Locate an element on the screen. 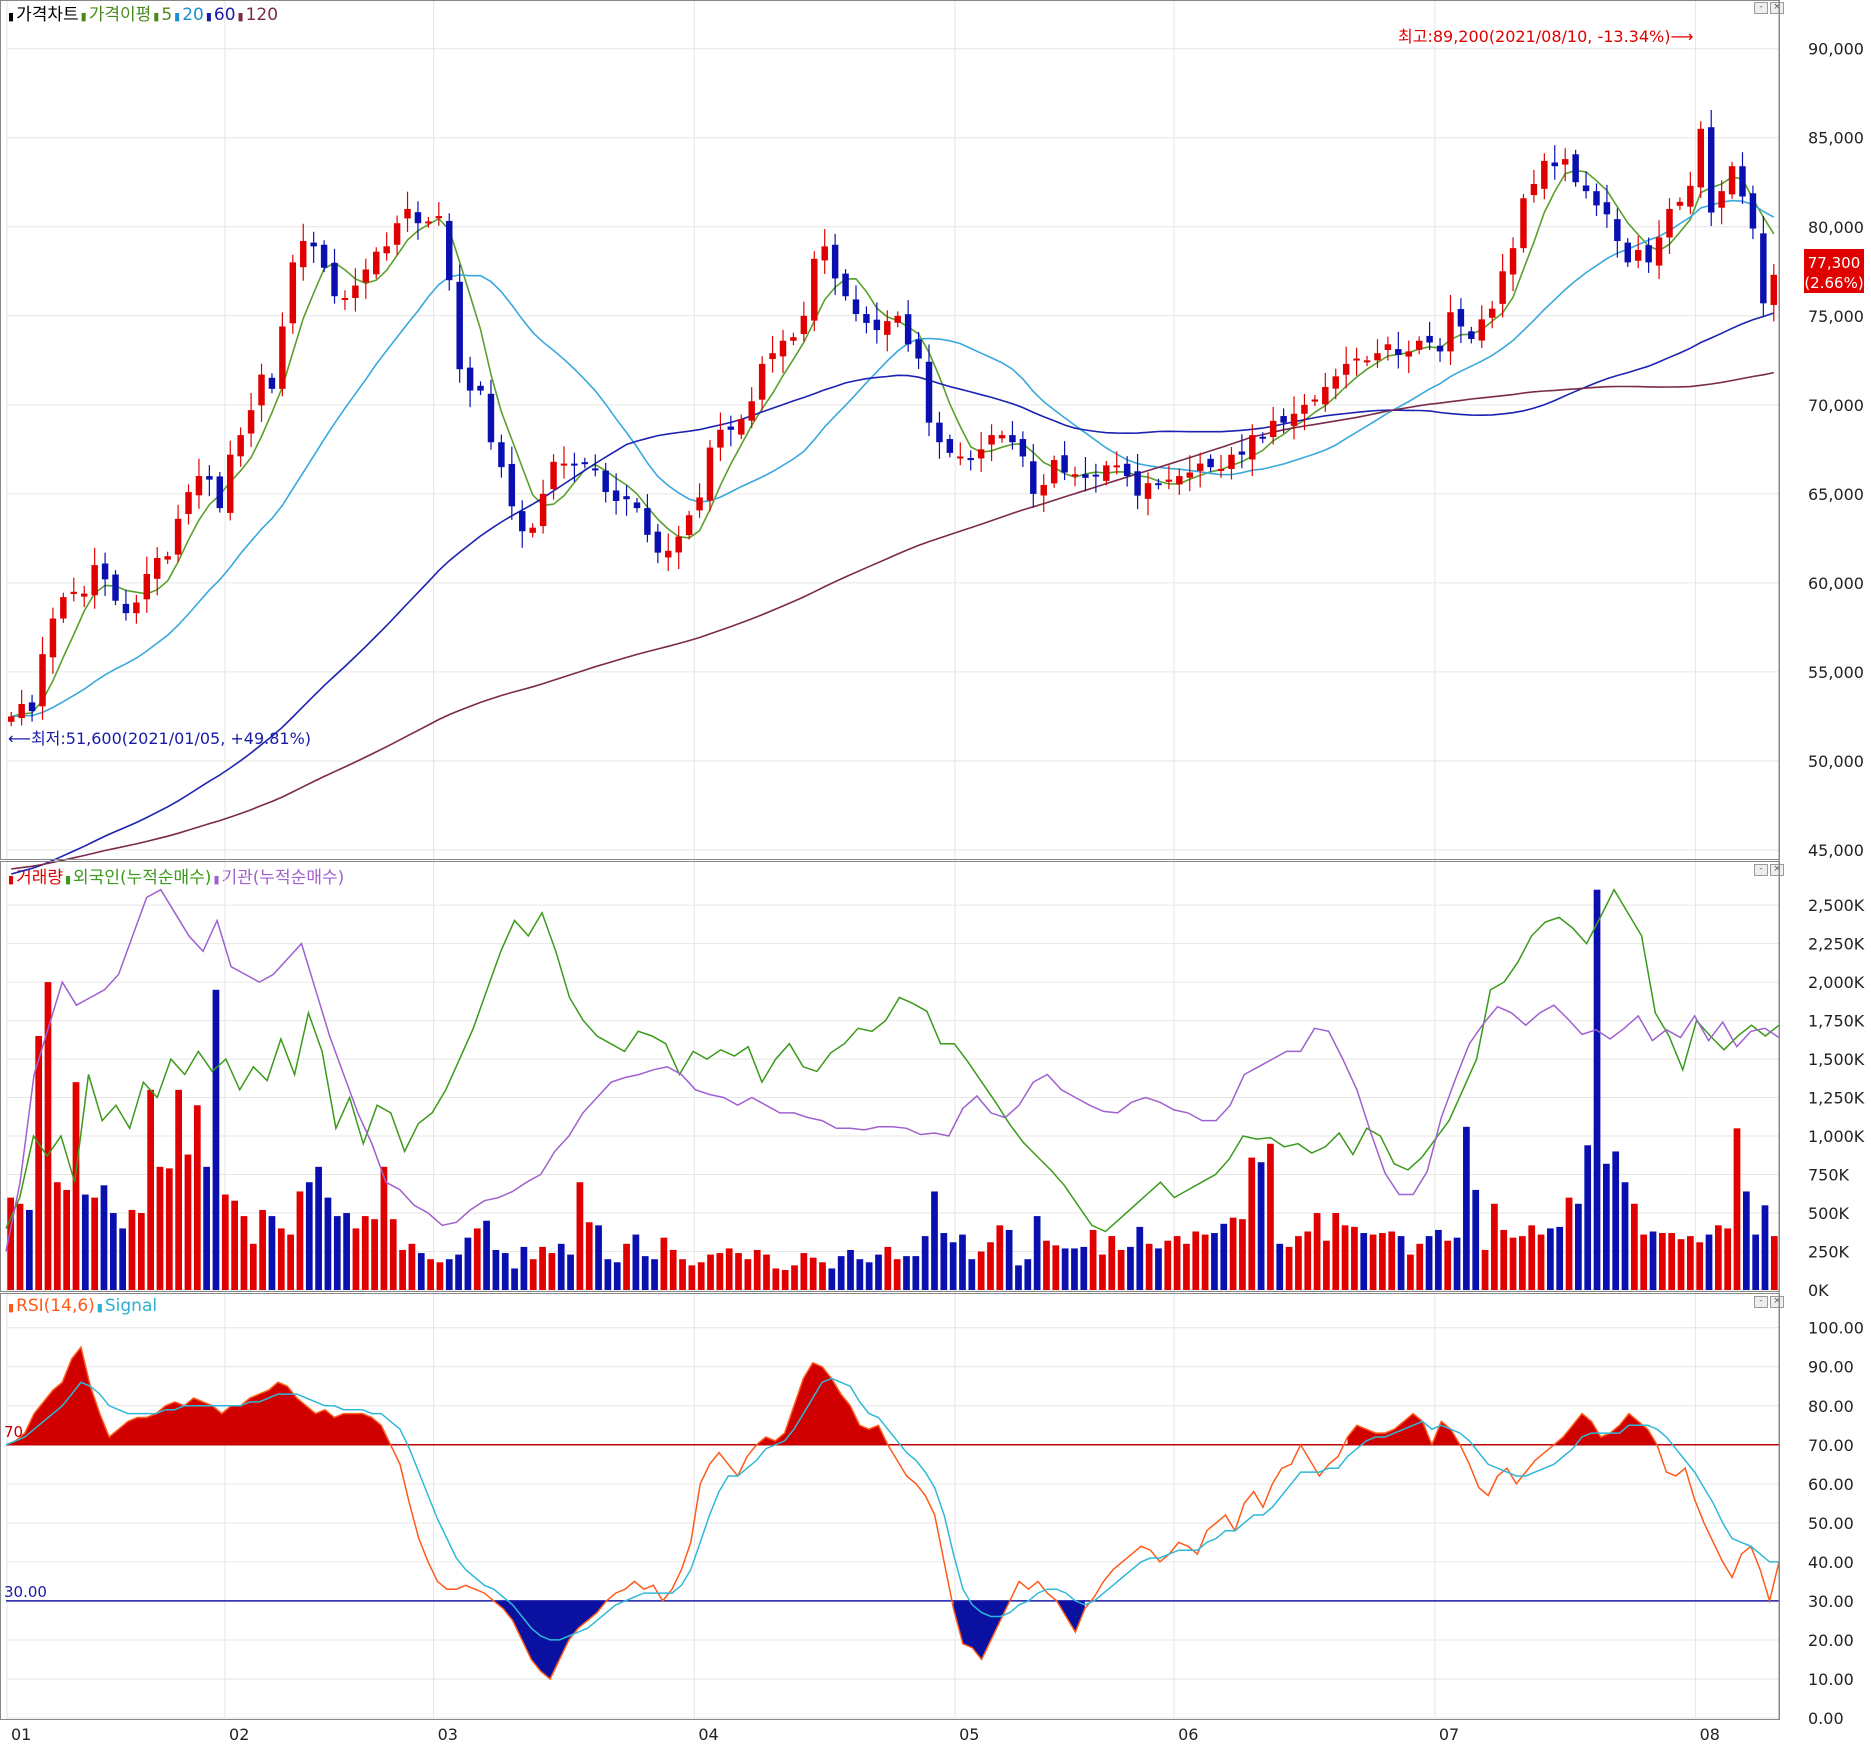 This screenshot has height=1748, width=1871. volume-tick-label: 1,500K is located at coordinates (1836, 1059).